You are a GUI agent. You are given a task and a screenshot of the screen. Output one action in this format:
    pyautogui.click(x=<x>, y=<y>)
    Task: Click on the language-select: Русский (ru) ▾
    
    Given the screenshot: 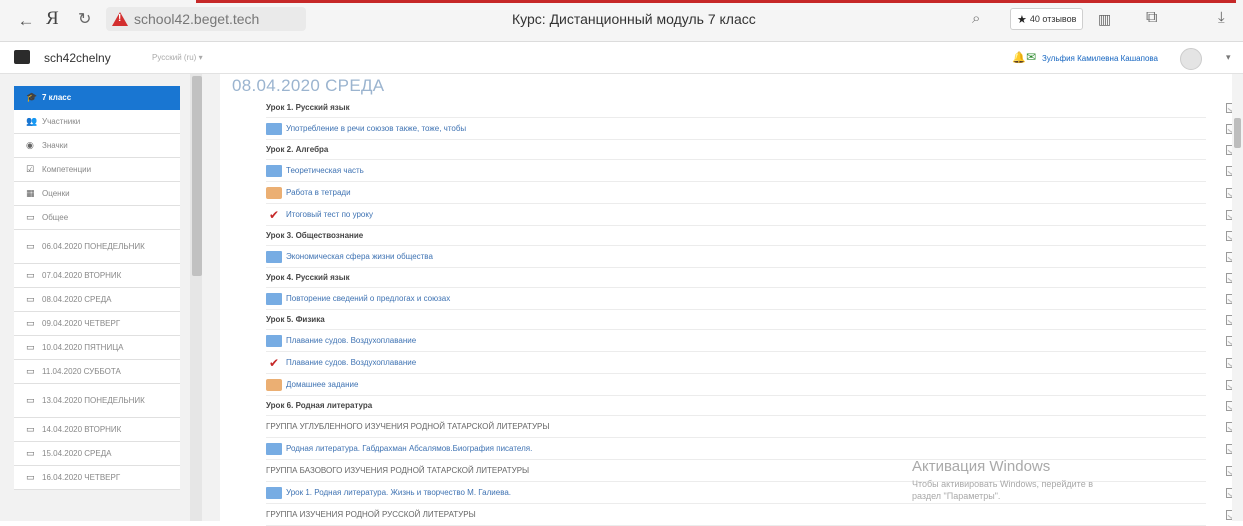 What is the action you would take?
    pyautogui.click(x=177, y=57)
    